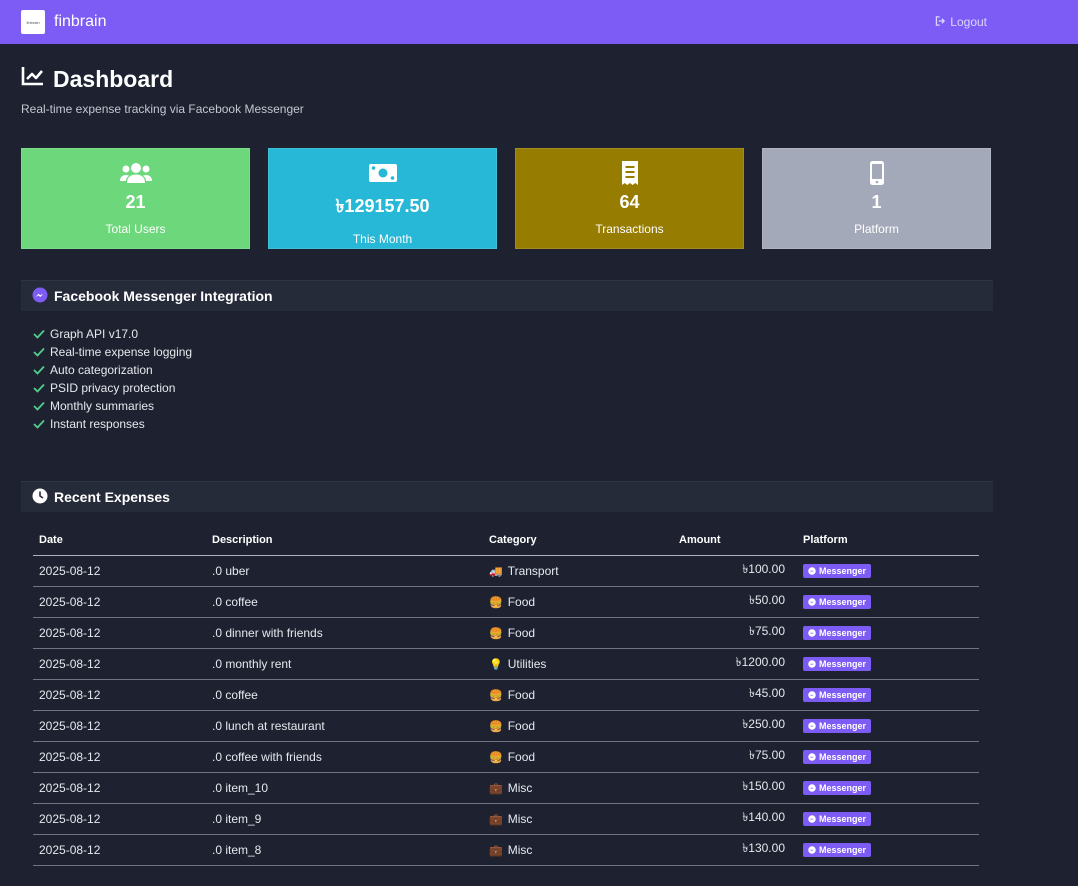 This screenshot has width=1078, height=886. Describe the element at coordinates (725, 571) in the screenshot. I see `expense-amount: ৳100.00` at that location.